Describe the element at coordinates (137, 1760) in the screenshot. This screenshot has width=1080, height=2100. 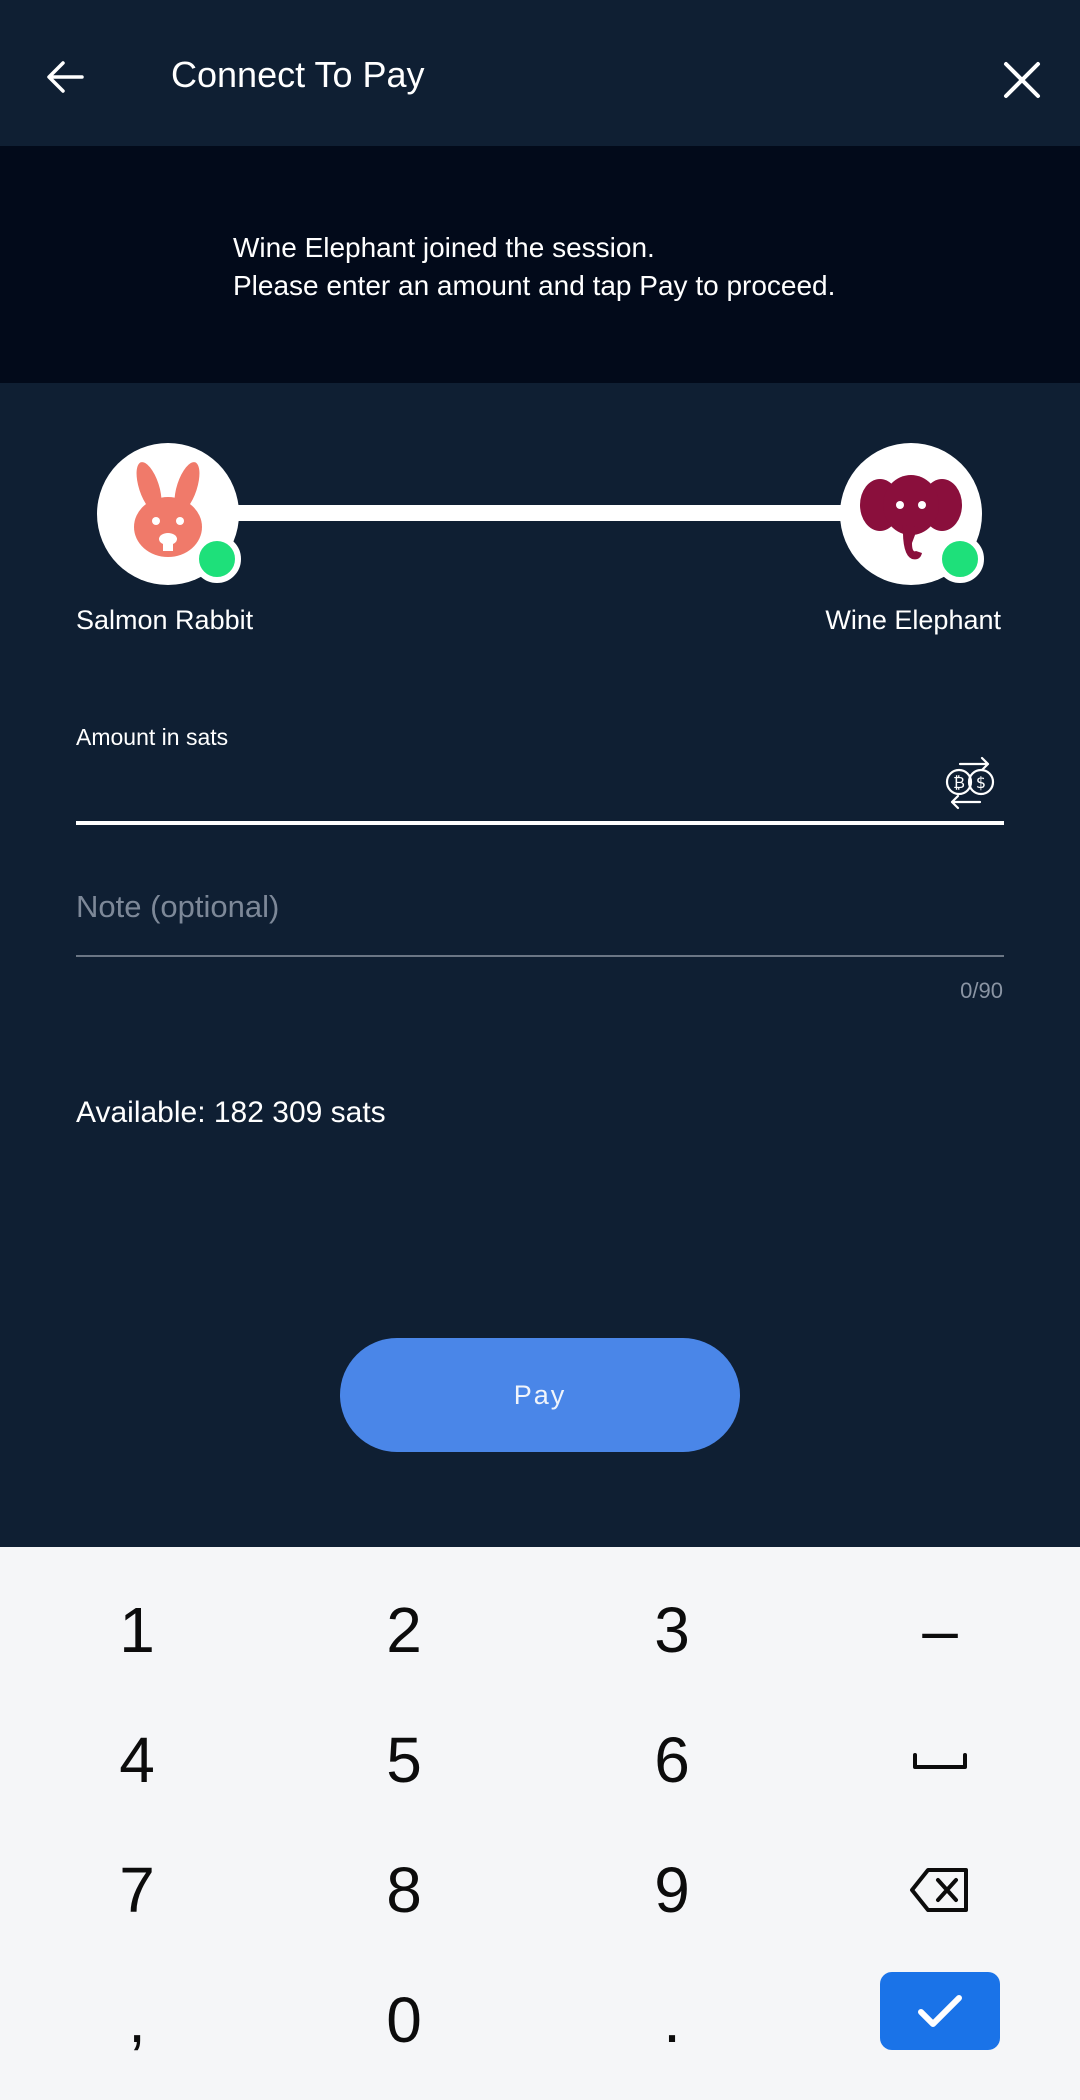
I see `key-4: 4` at that location.